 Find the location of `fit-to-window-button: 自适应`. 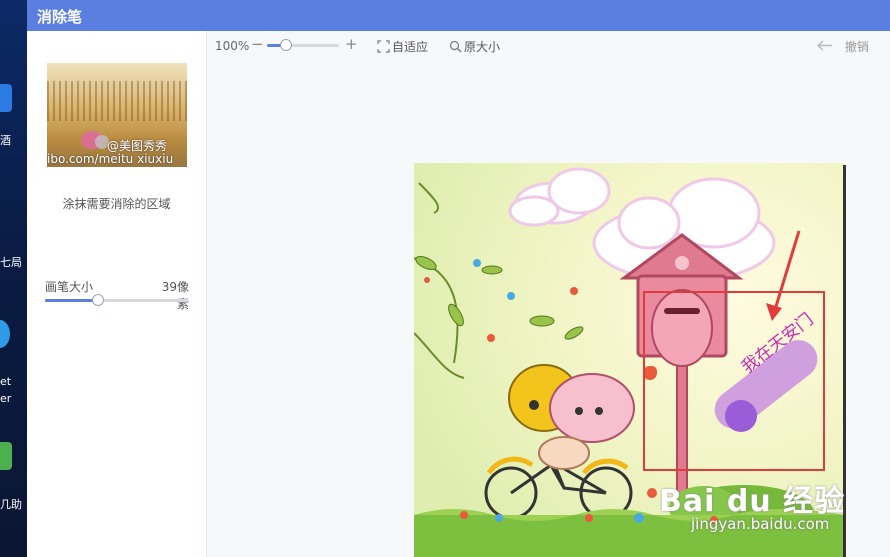

fit-to-window-button: 自适应 is located at coordinates (402, 46).